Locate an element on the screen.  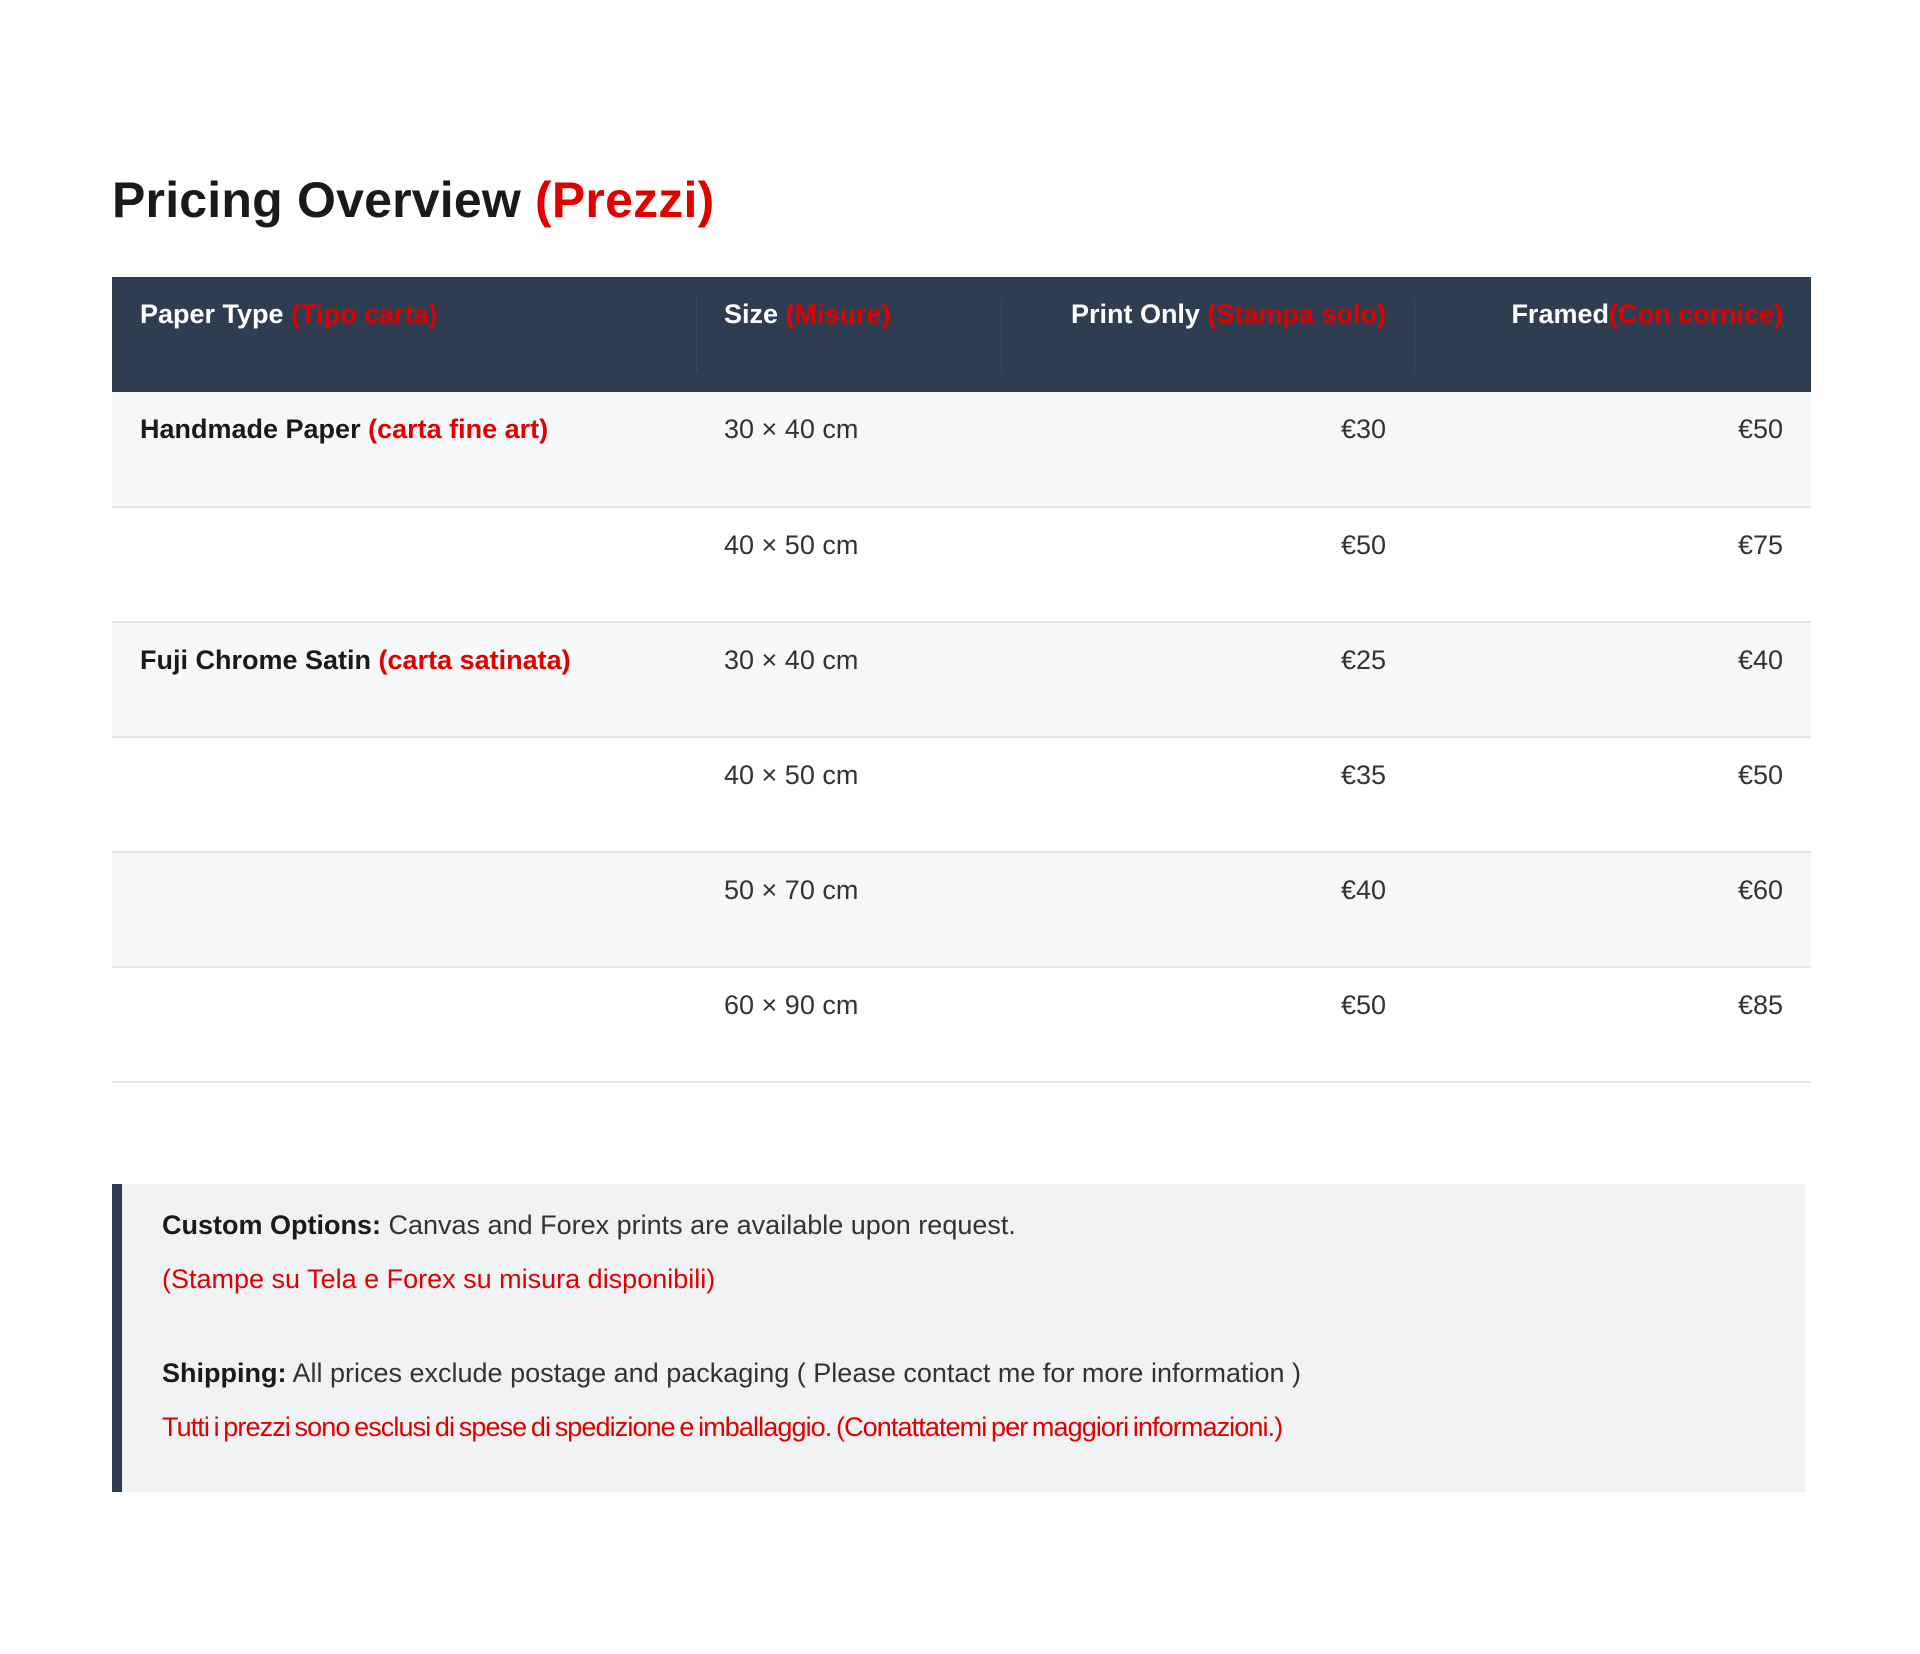
page-title-main: Pricing Overview is located at coordinates (316, 200).